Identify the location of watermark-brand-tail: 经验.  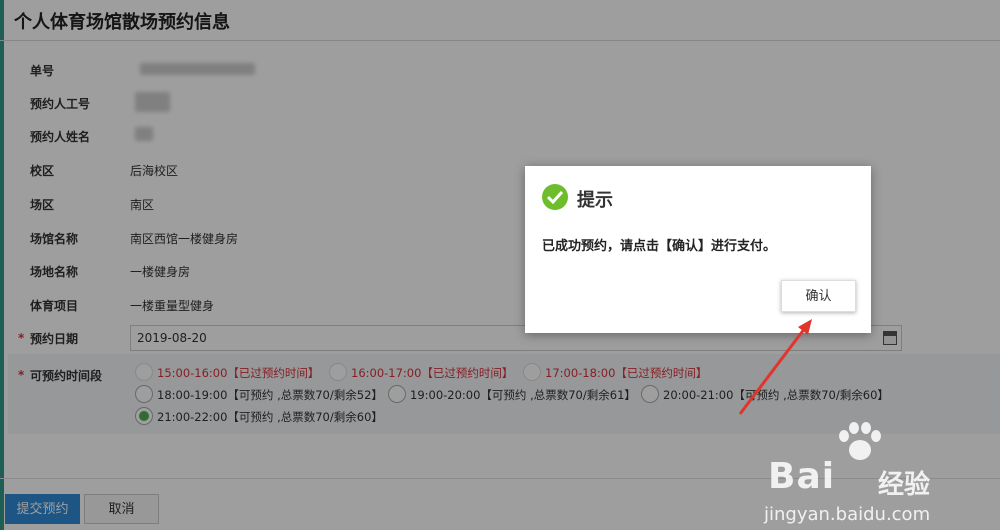
(904, 485).